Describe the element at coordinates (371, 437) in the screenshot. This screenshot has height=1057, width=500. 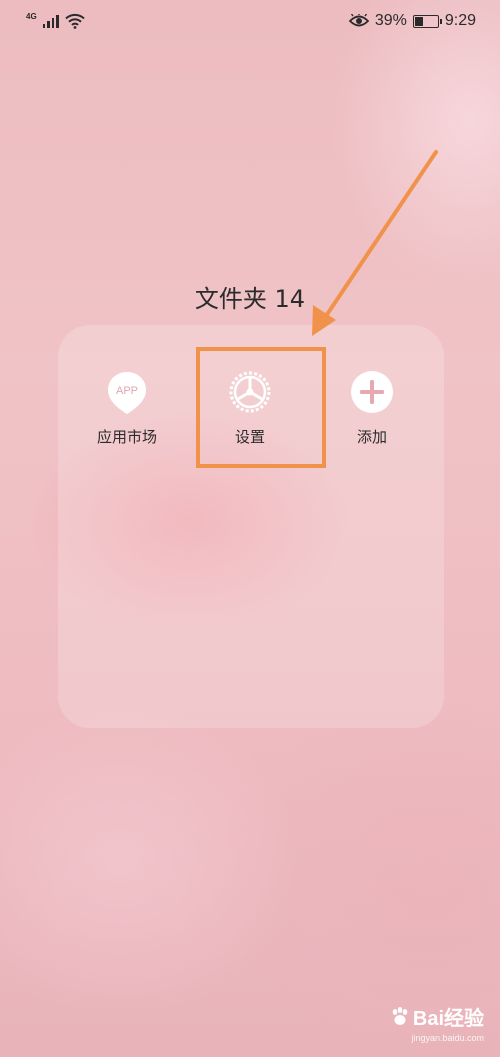
I see `add-label: 添加` at that location.